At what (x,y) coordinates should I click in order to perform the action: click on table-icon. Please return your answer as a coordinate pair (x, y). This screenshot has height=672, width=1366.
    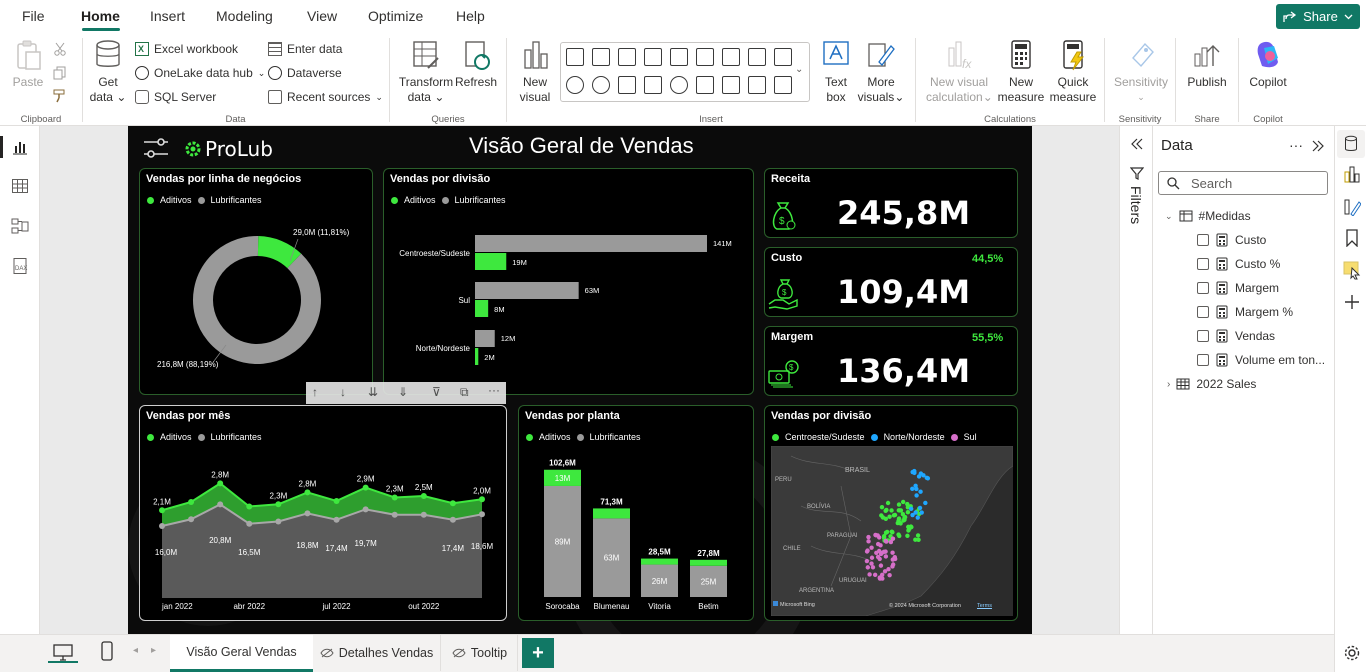
    Looking at the image, I should click on (757, 85).